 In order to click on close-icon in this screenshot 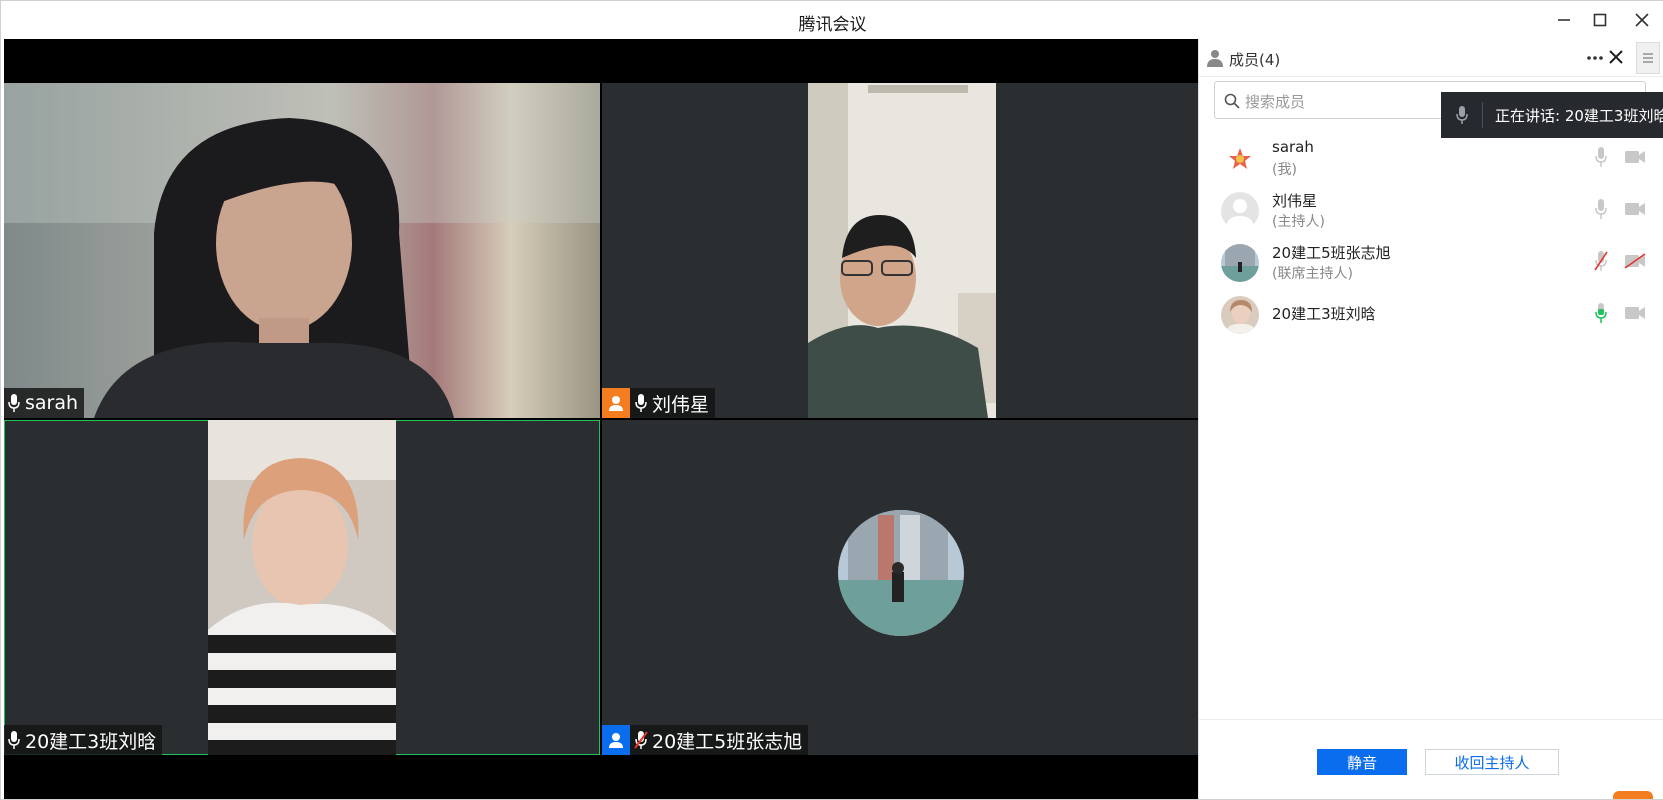, I will do `click(1642, 20)`.